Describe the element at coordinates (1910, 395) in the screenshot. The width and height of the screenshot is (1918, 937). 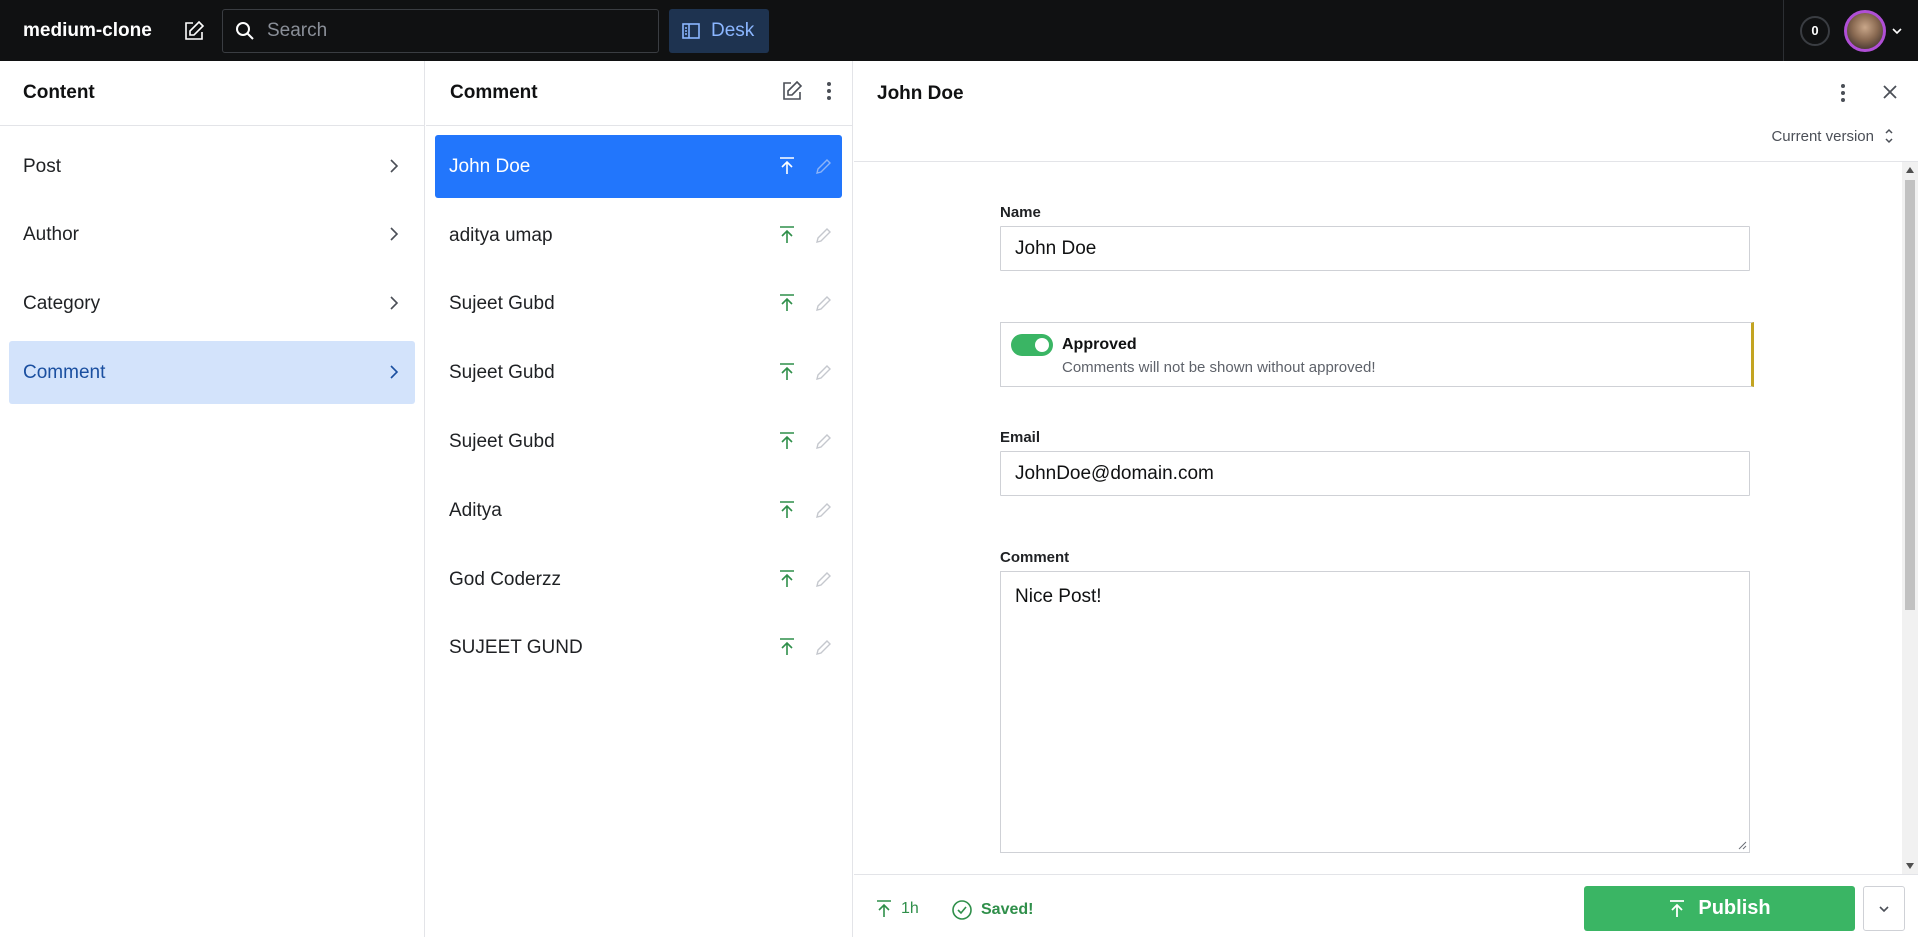
I see `scrollbar-thumb` at that location.